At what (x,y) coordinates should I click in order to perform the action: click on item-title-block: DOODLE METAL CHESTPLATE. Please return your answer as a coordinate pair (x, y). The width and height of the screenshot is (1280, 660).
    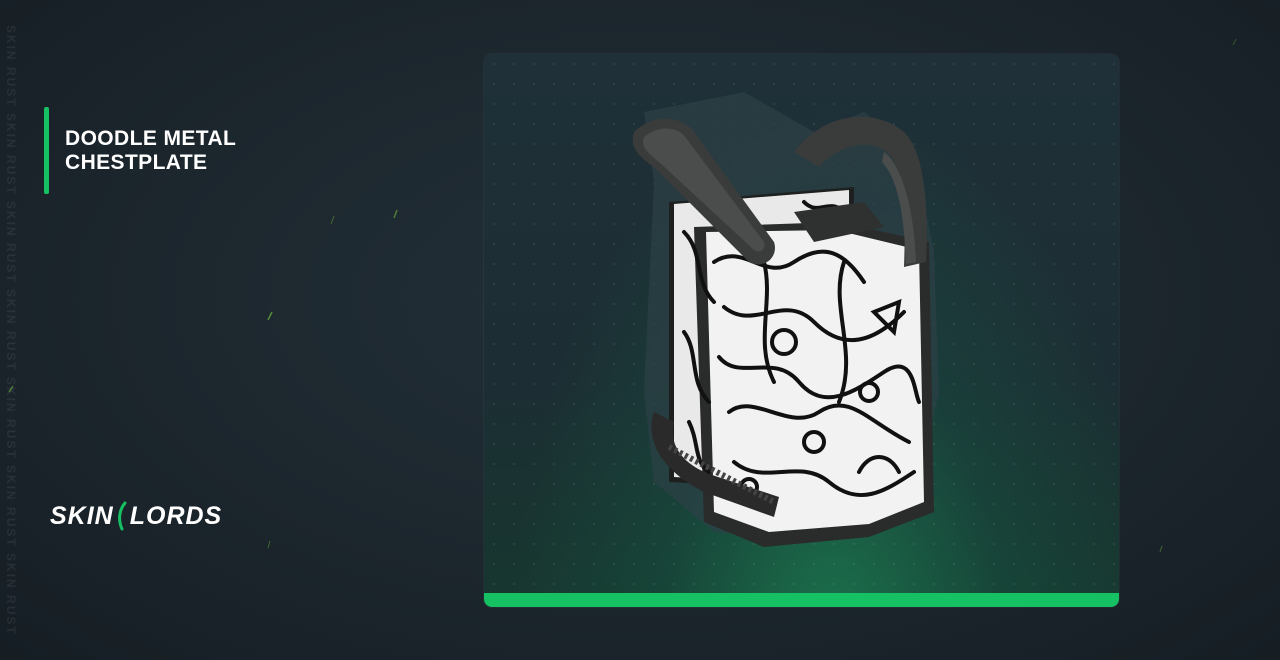
    Looking at the image, I should click on (174, 150).